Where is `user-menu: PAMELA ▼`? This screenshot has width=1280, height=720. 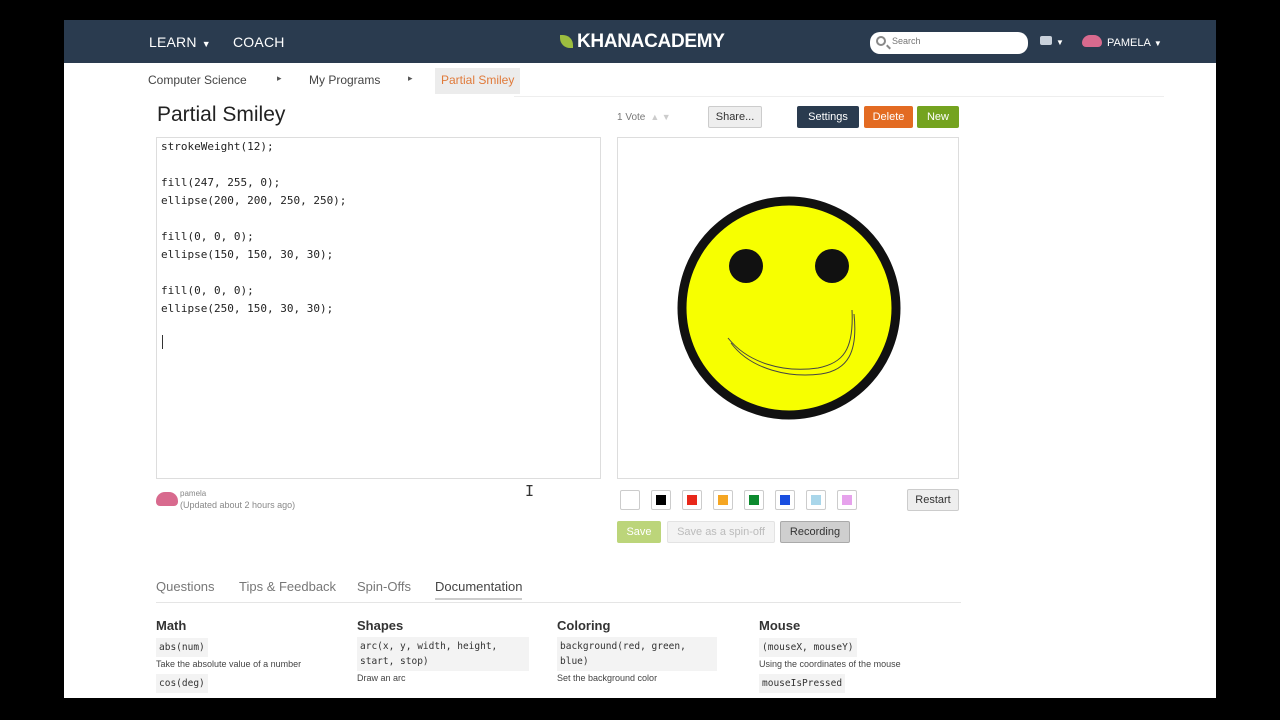 user-menu: PAMELA ▼ is located at coordinates (1122, 42).